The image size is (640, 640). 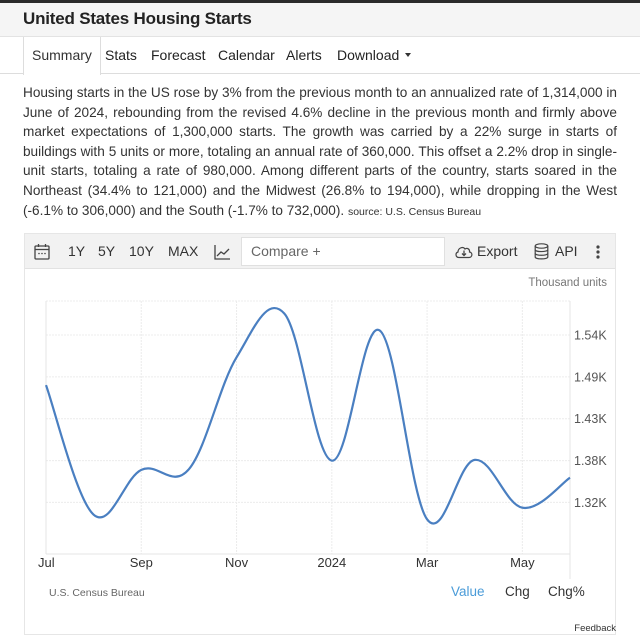 I want to click on x-tick-label: May, so click(x=522, y=562).